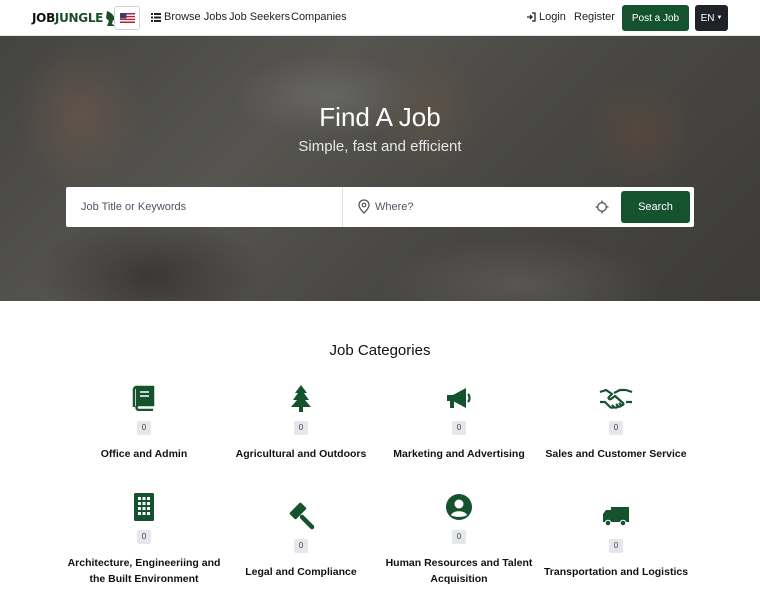  What do you see at coordinates (616, 572) in the screenshot?
I see `category-label: Transportation and Logistics` at bounding box center [616, 572].